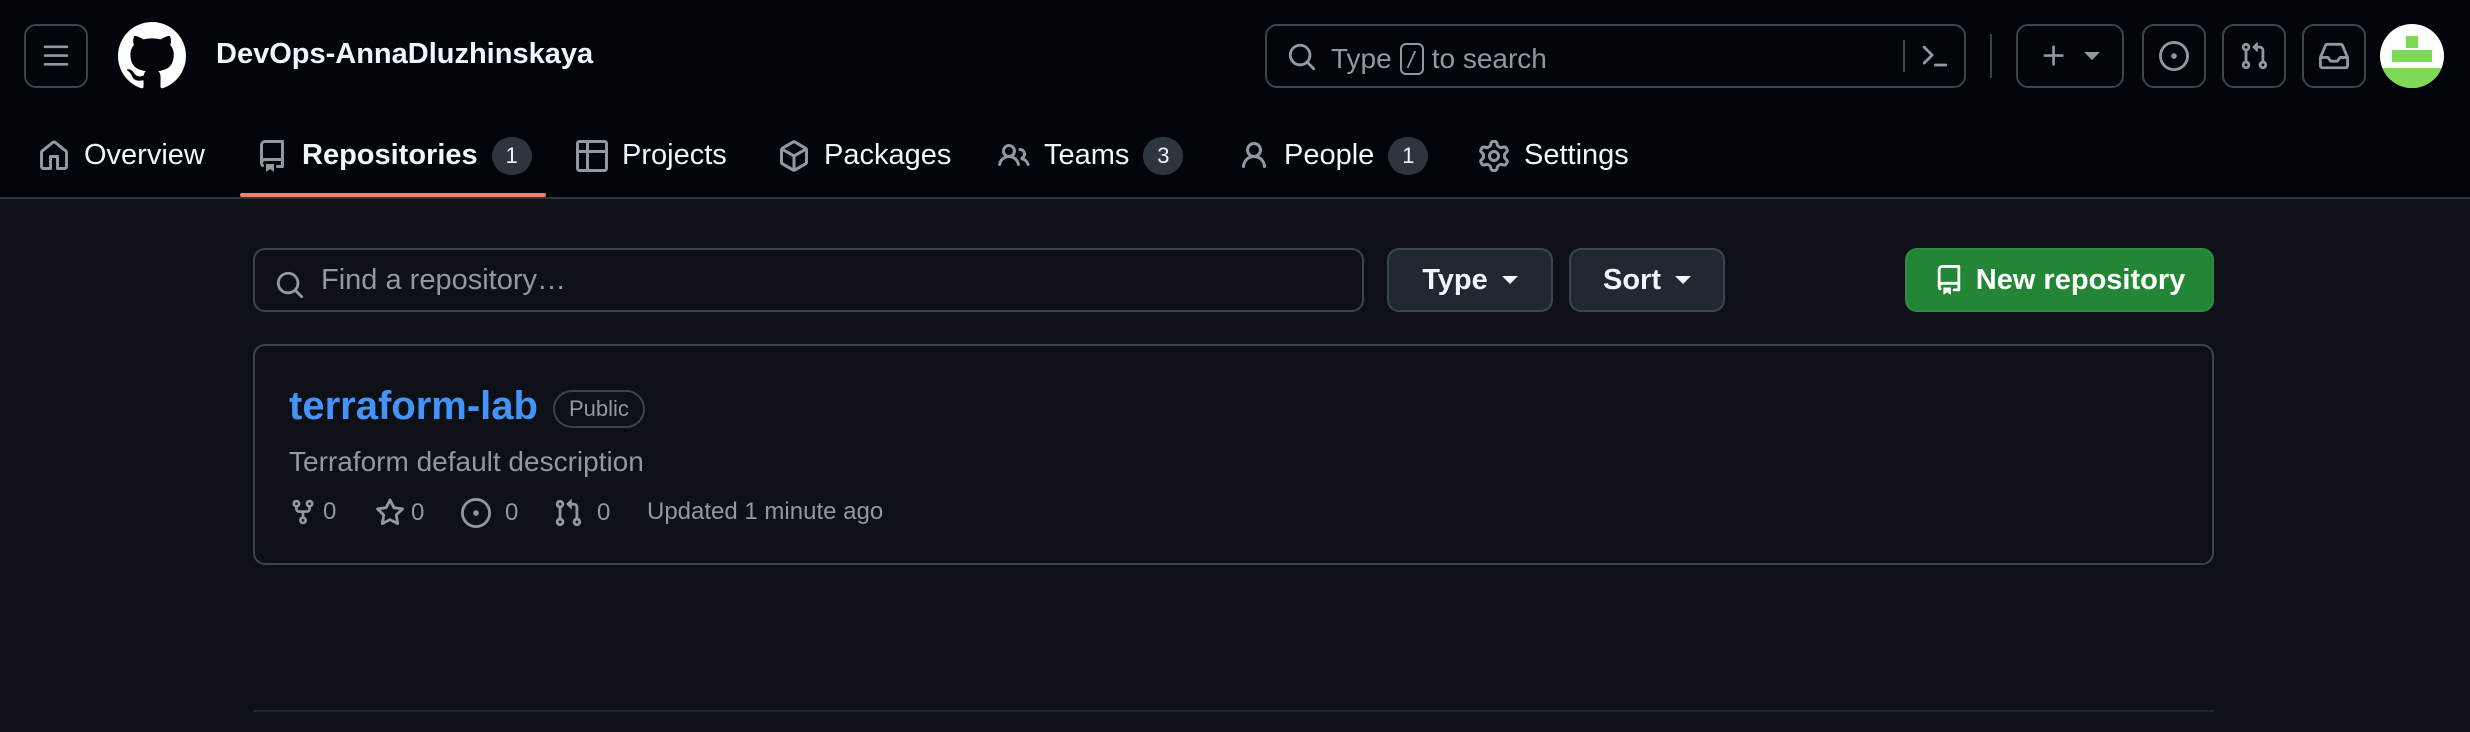 This screenshot has height=732, width=2470. I want to click on people-icon, so click(1014, 154).